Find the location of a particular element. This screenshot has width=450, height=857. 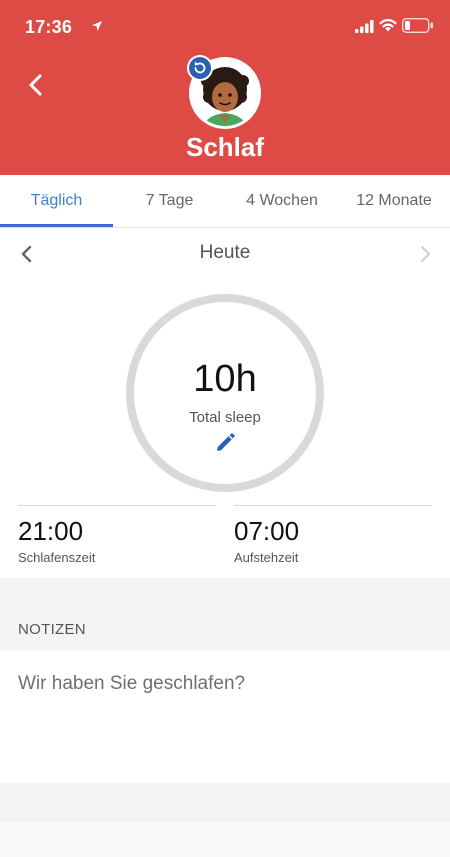

sync-badge is located at coordinates (200, 68).